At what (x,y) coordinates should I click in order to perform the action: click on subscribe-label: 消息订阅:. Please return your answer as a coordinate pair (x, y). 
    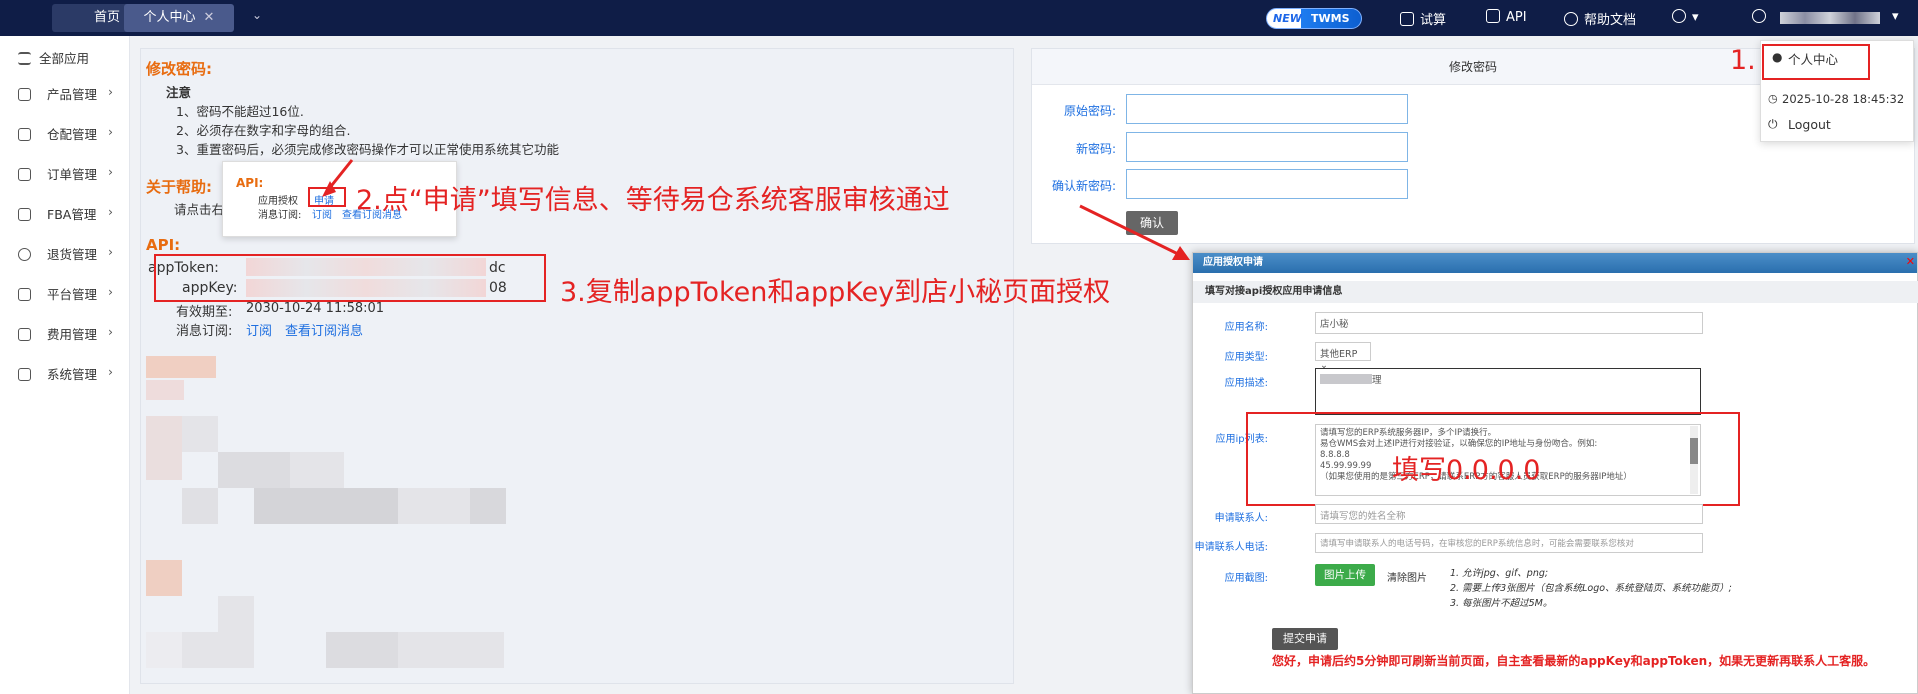
    Looking at the image, I should click on (204, 331).